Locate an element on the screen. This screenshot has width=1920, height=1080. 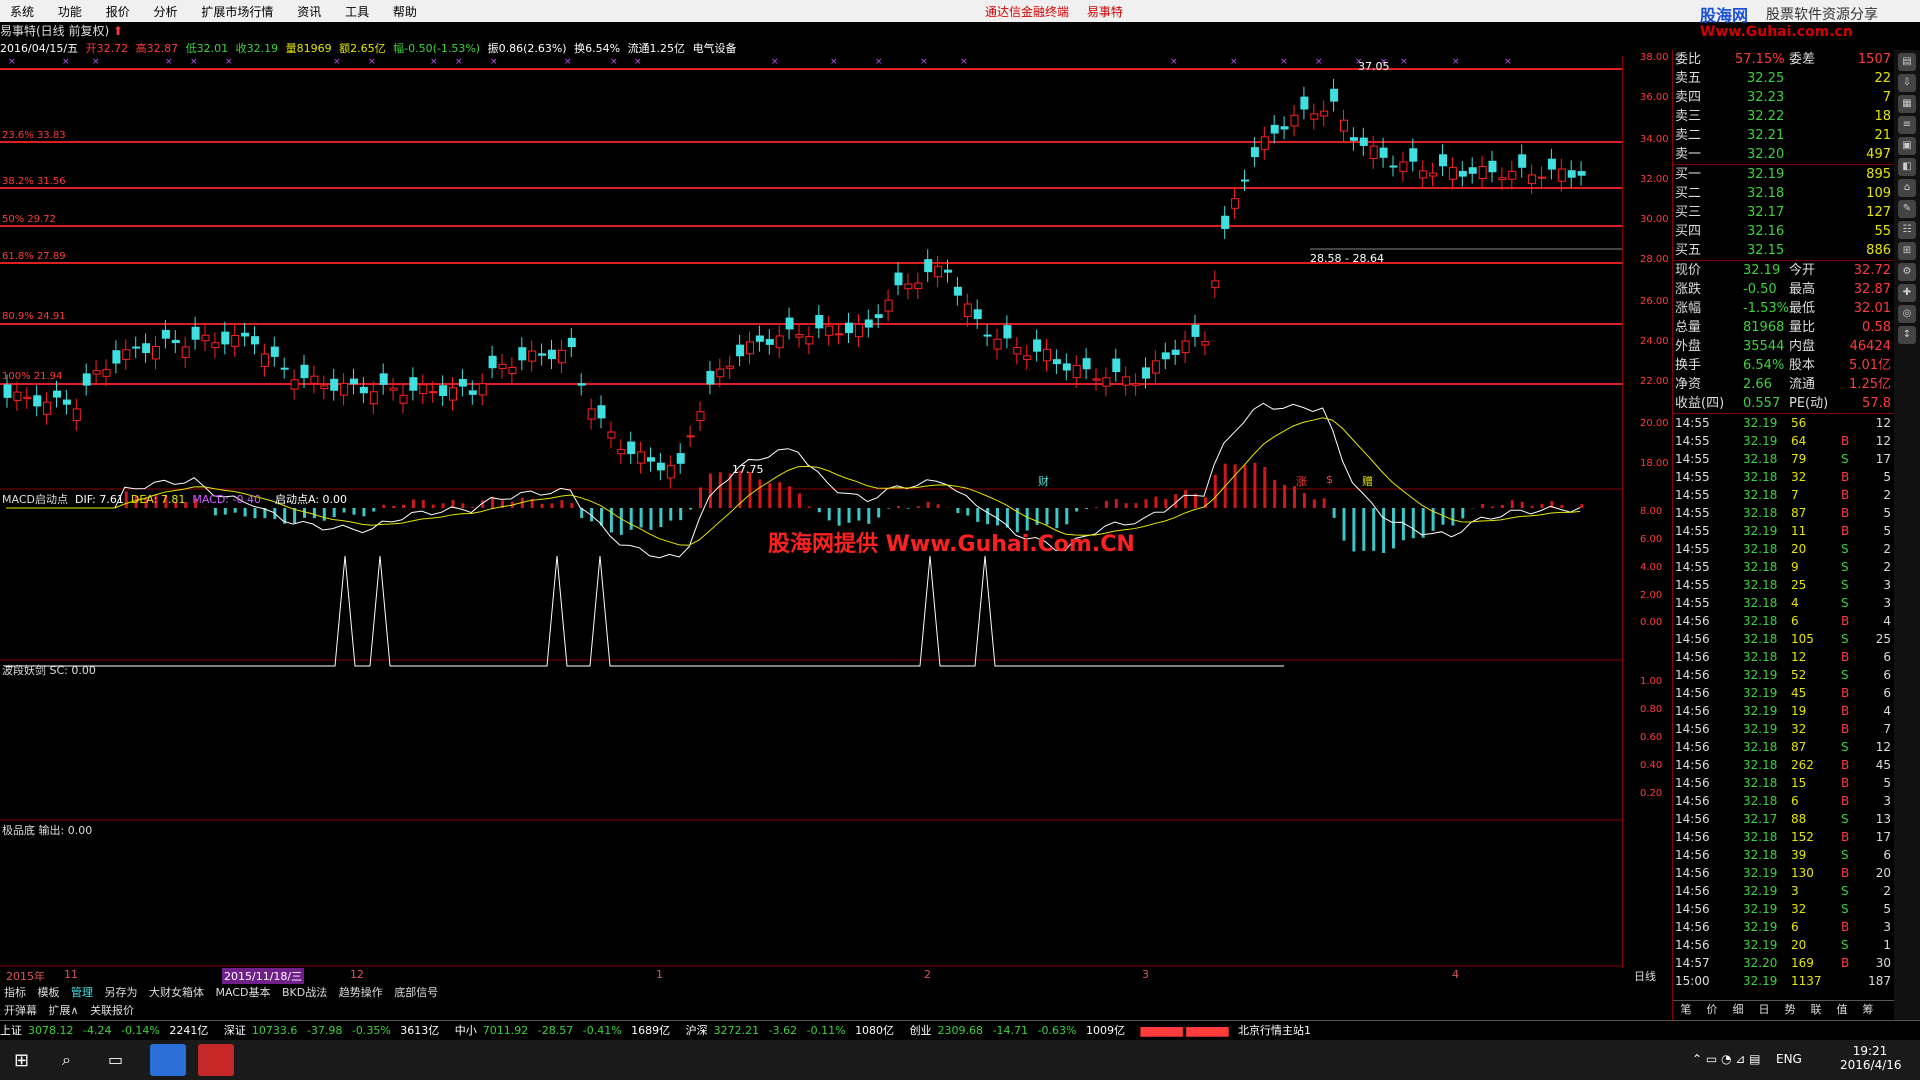
search-icon: ⌕ is located at coordinates (66, 1060).